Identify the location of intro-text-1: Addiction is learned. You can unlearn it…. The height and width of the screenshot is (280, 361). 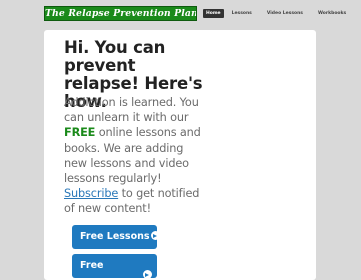
(131, 110).